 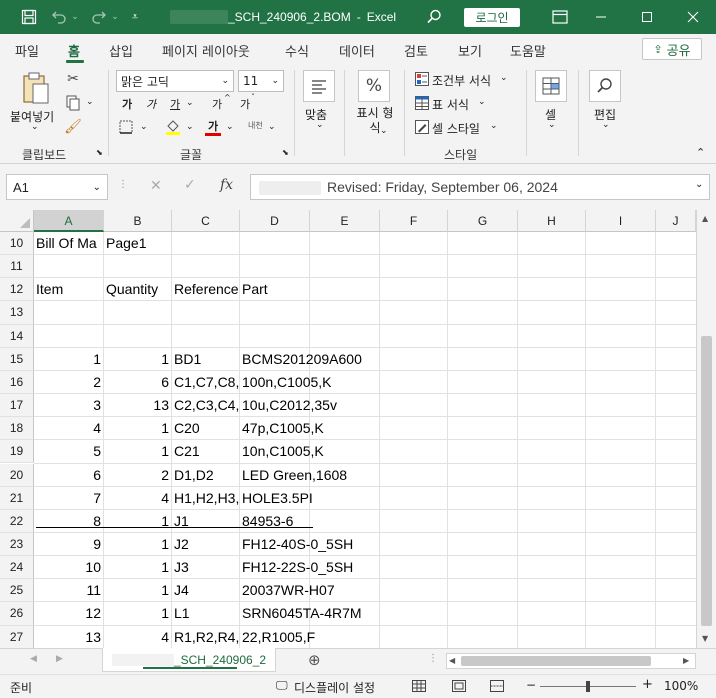 What do you see at coordinates (73, 79) in the screenshot?
I see `cut-icon: ✂` at bounding box center [73, 79].